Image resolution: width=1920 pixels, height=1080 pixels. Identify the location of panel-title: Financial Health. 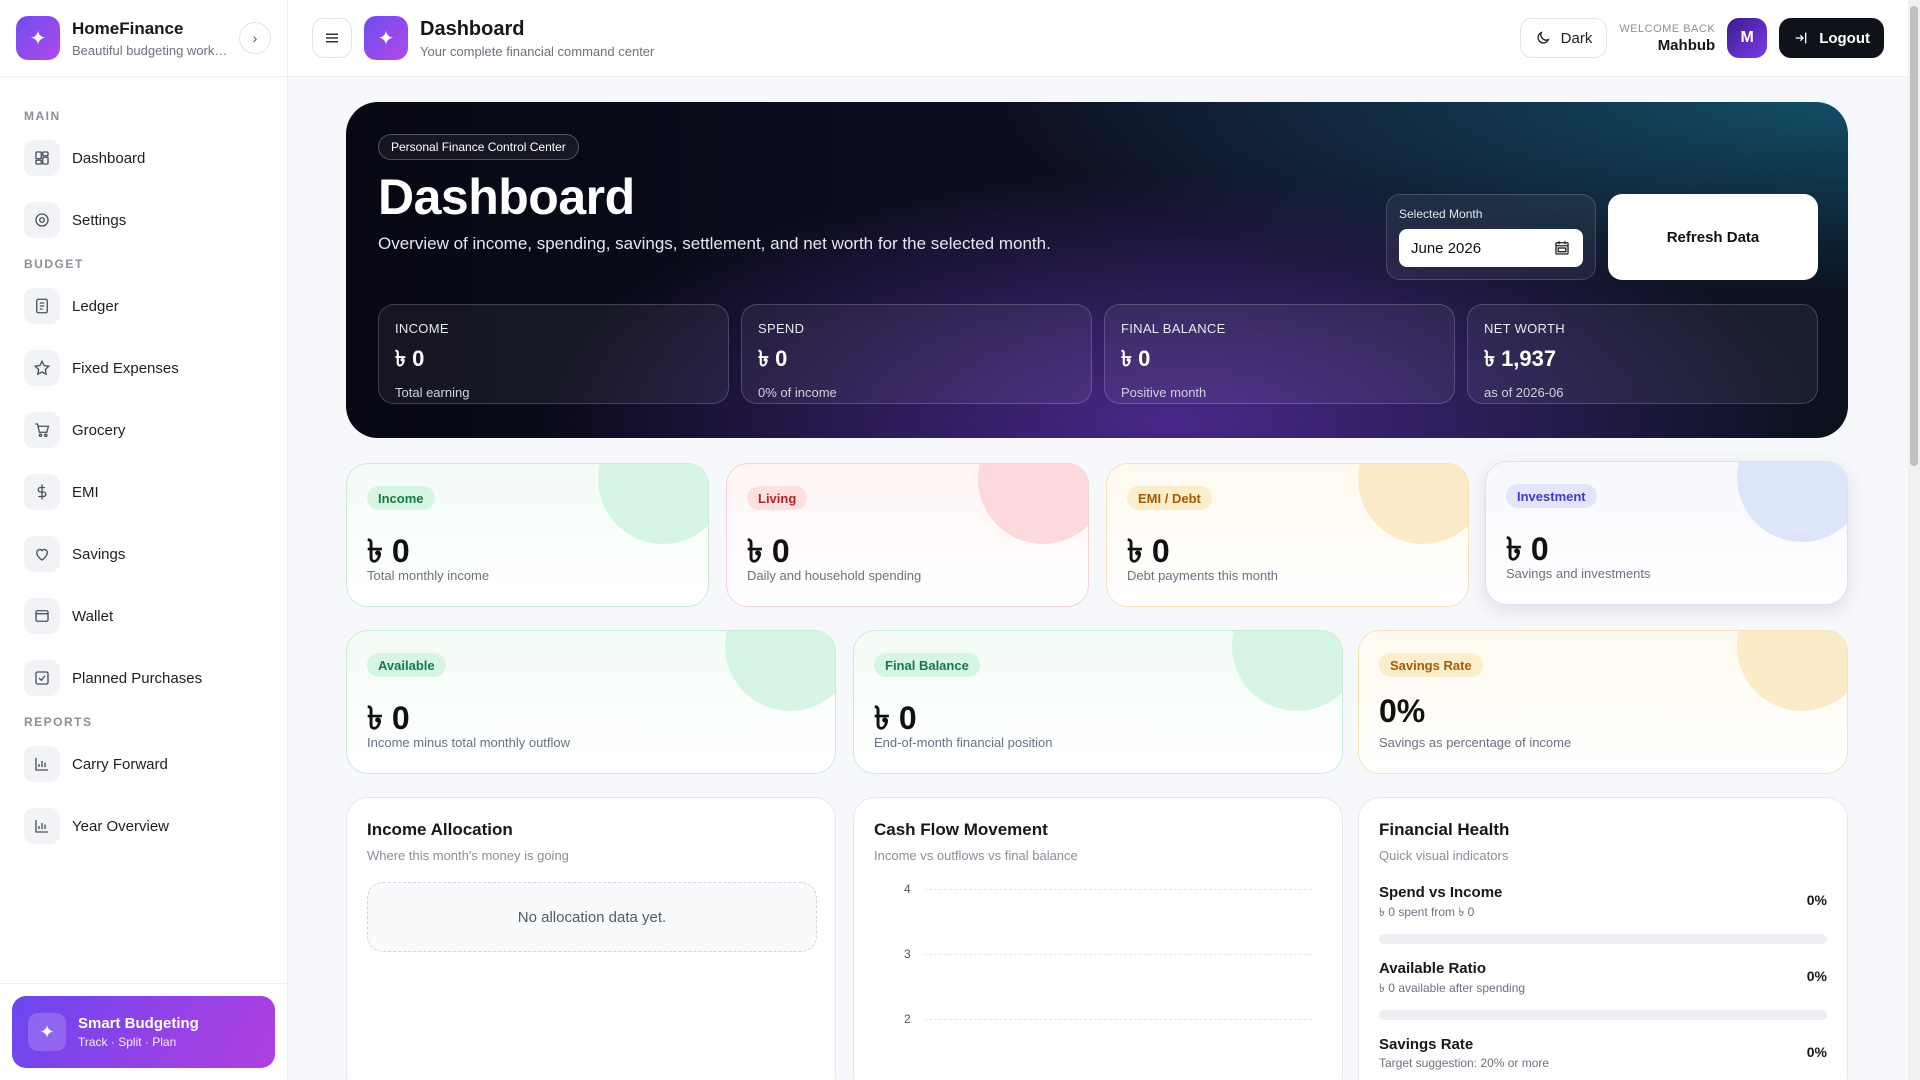
(1444, 829).